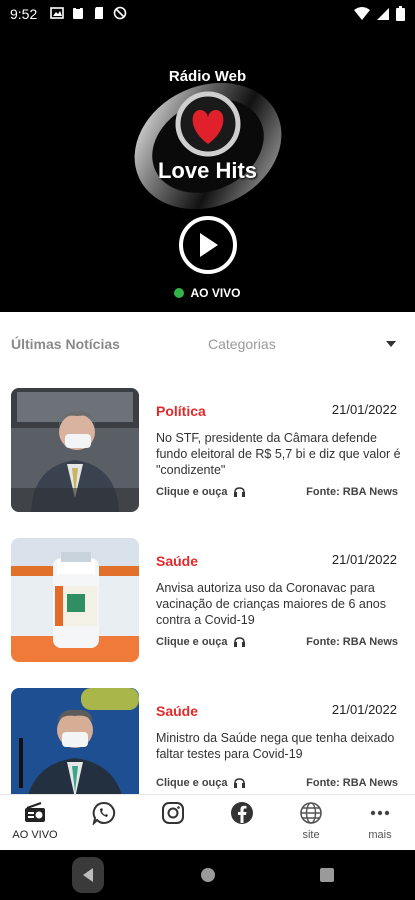 Image resolution: width=415 pixels, height=900 pixels. What do you see at coordinates (327, 875) in the screenshot?
I see `recent-apps-button` at bounding box center [327, 875].